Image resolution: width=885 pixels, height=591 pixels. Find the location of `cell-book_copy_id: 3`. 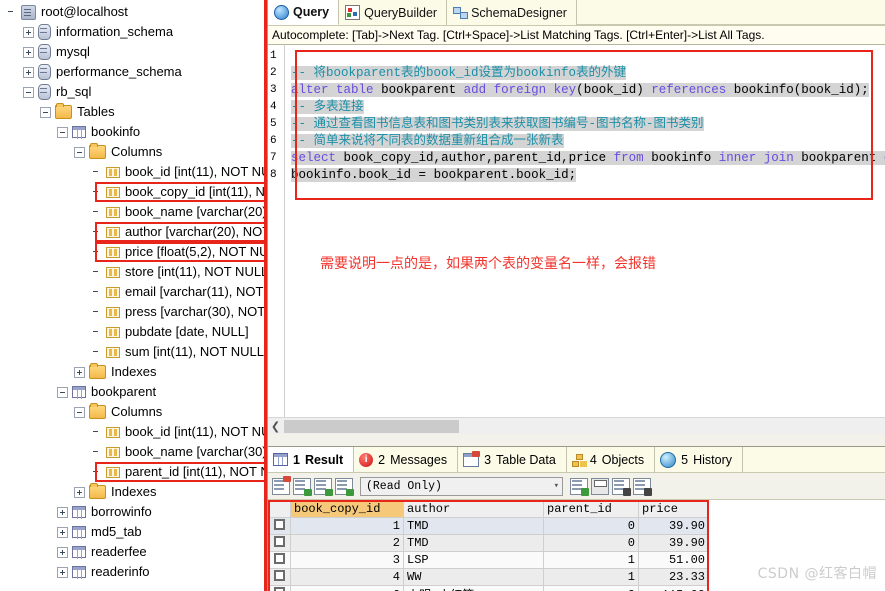

cell-book_copy_id: 3 is located at coordinates (347, 560).